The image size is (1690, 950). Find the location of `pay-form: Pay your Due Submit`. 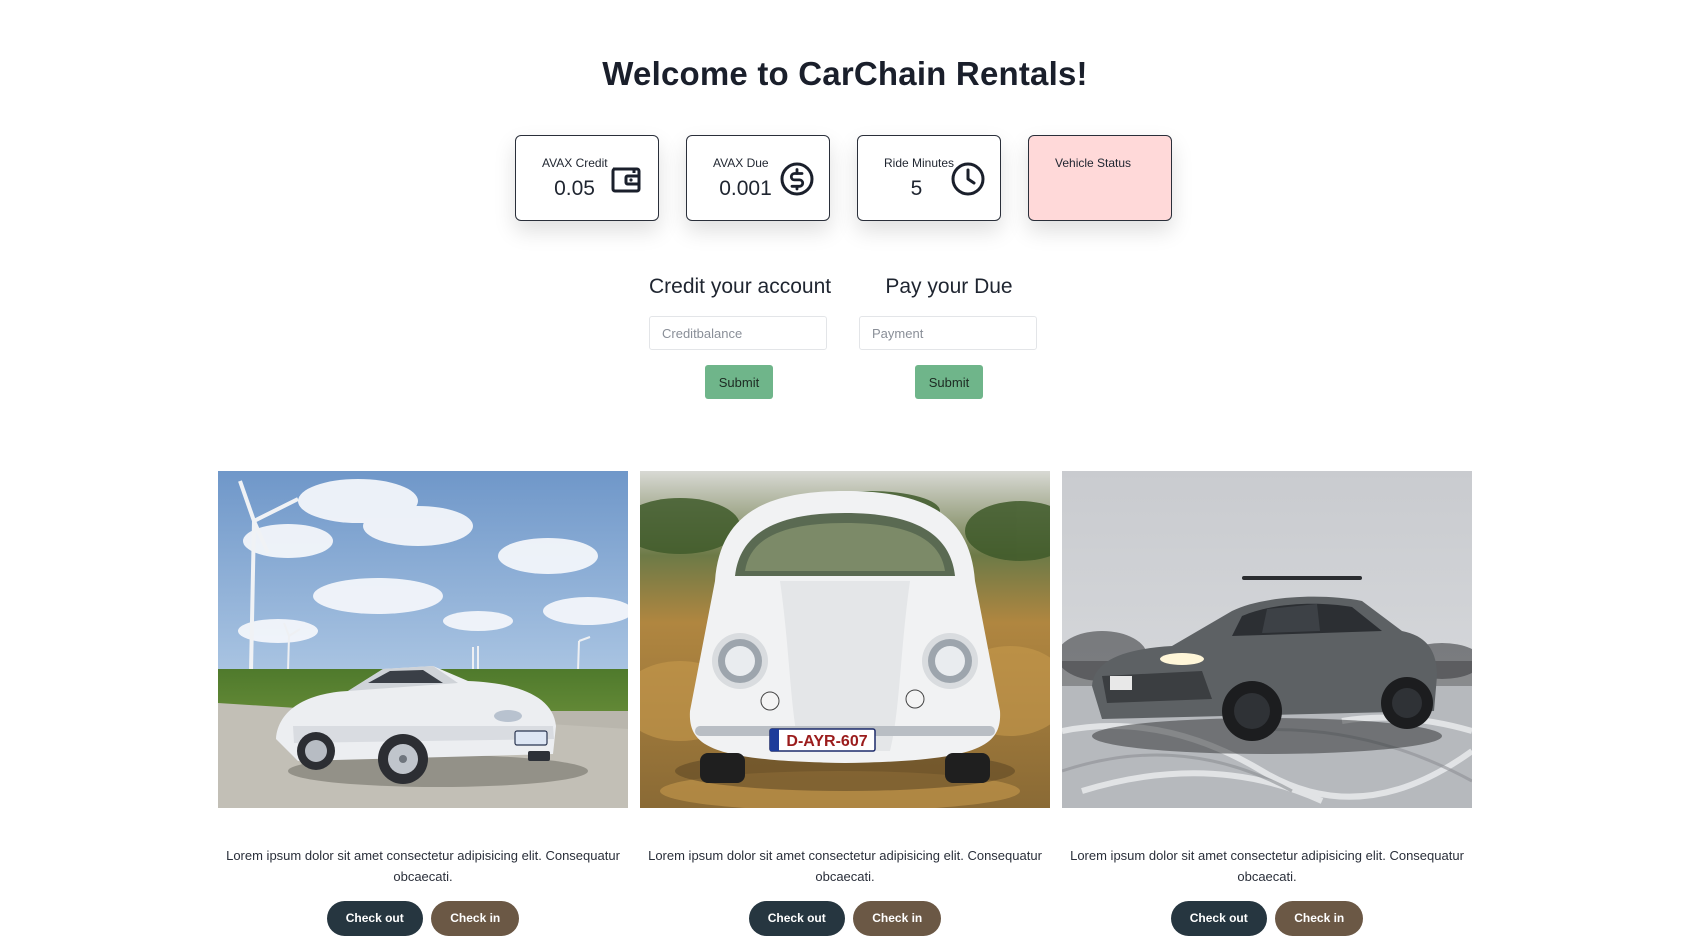

pay-form: Pay your Due Submit is located at coordinates (949, 337).